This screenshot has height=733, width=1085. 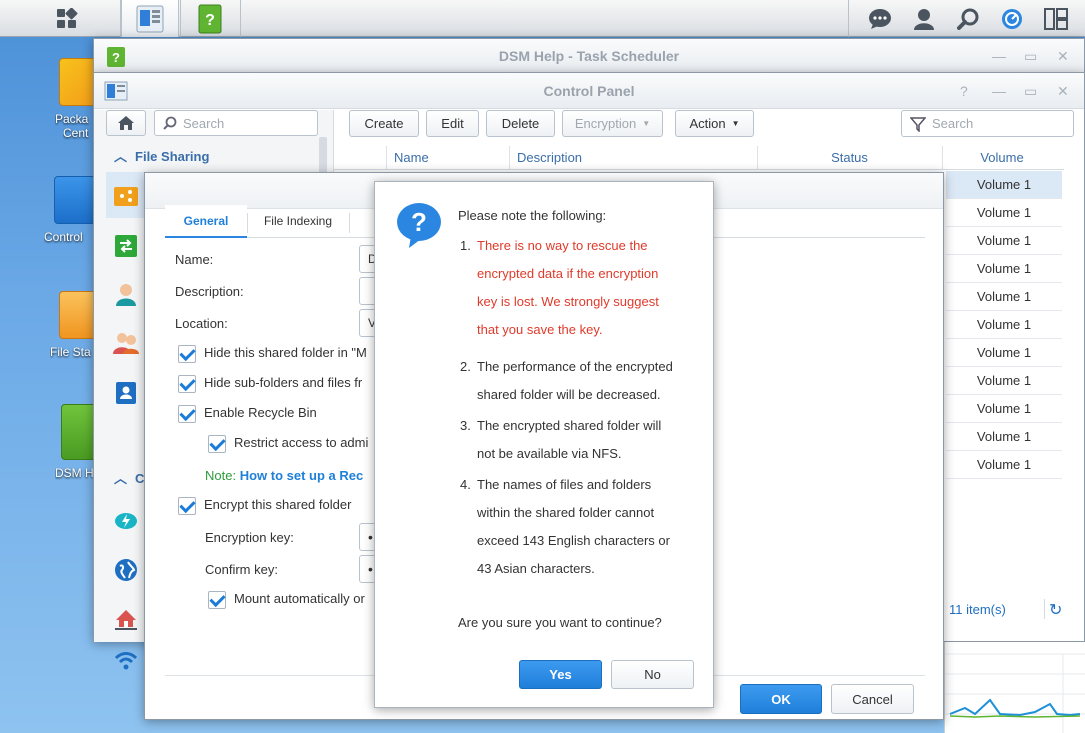 I want to click on help-window: DSM Help - Task Scheduler ? — ▭ ✕, so click(x=589, y=55).